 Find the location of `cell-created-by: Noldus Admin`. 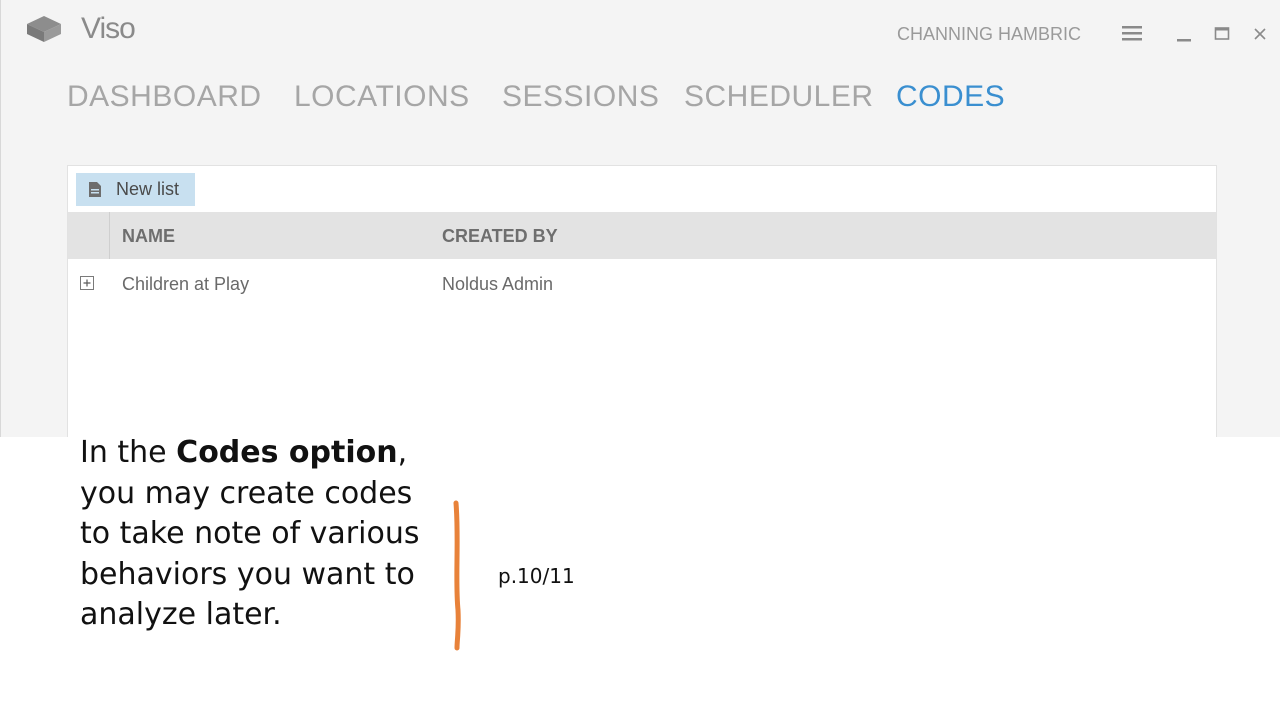

cell-created-by: Noldus Admin is located at coordinates (498, 284).